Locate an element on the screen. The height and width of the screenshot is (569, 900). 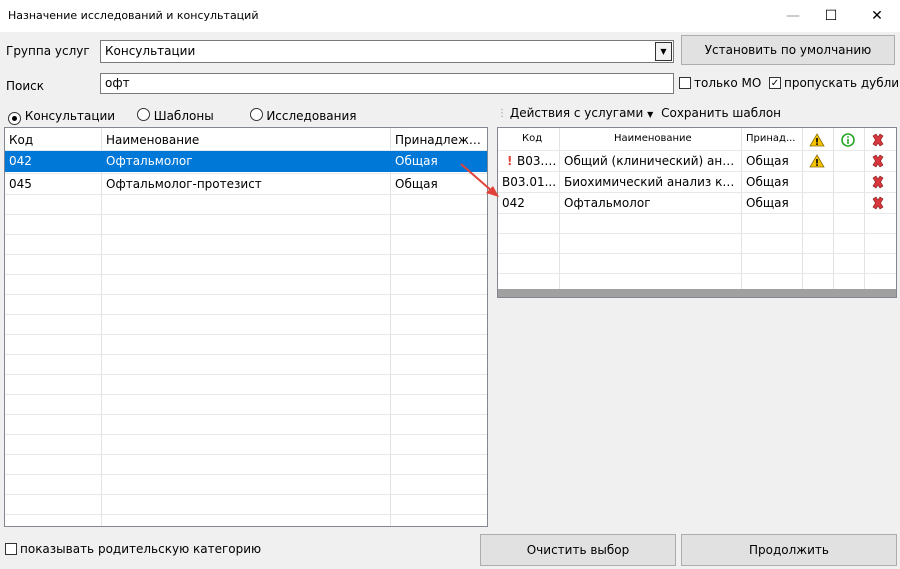
clear-selection-button: Очистить выбор is located at coordinates (578, 550).